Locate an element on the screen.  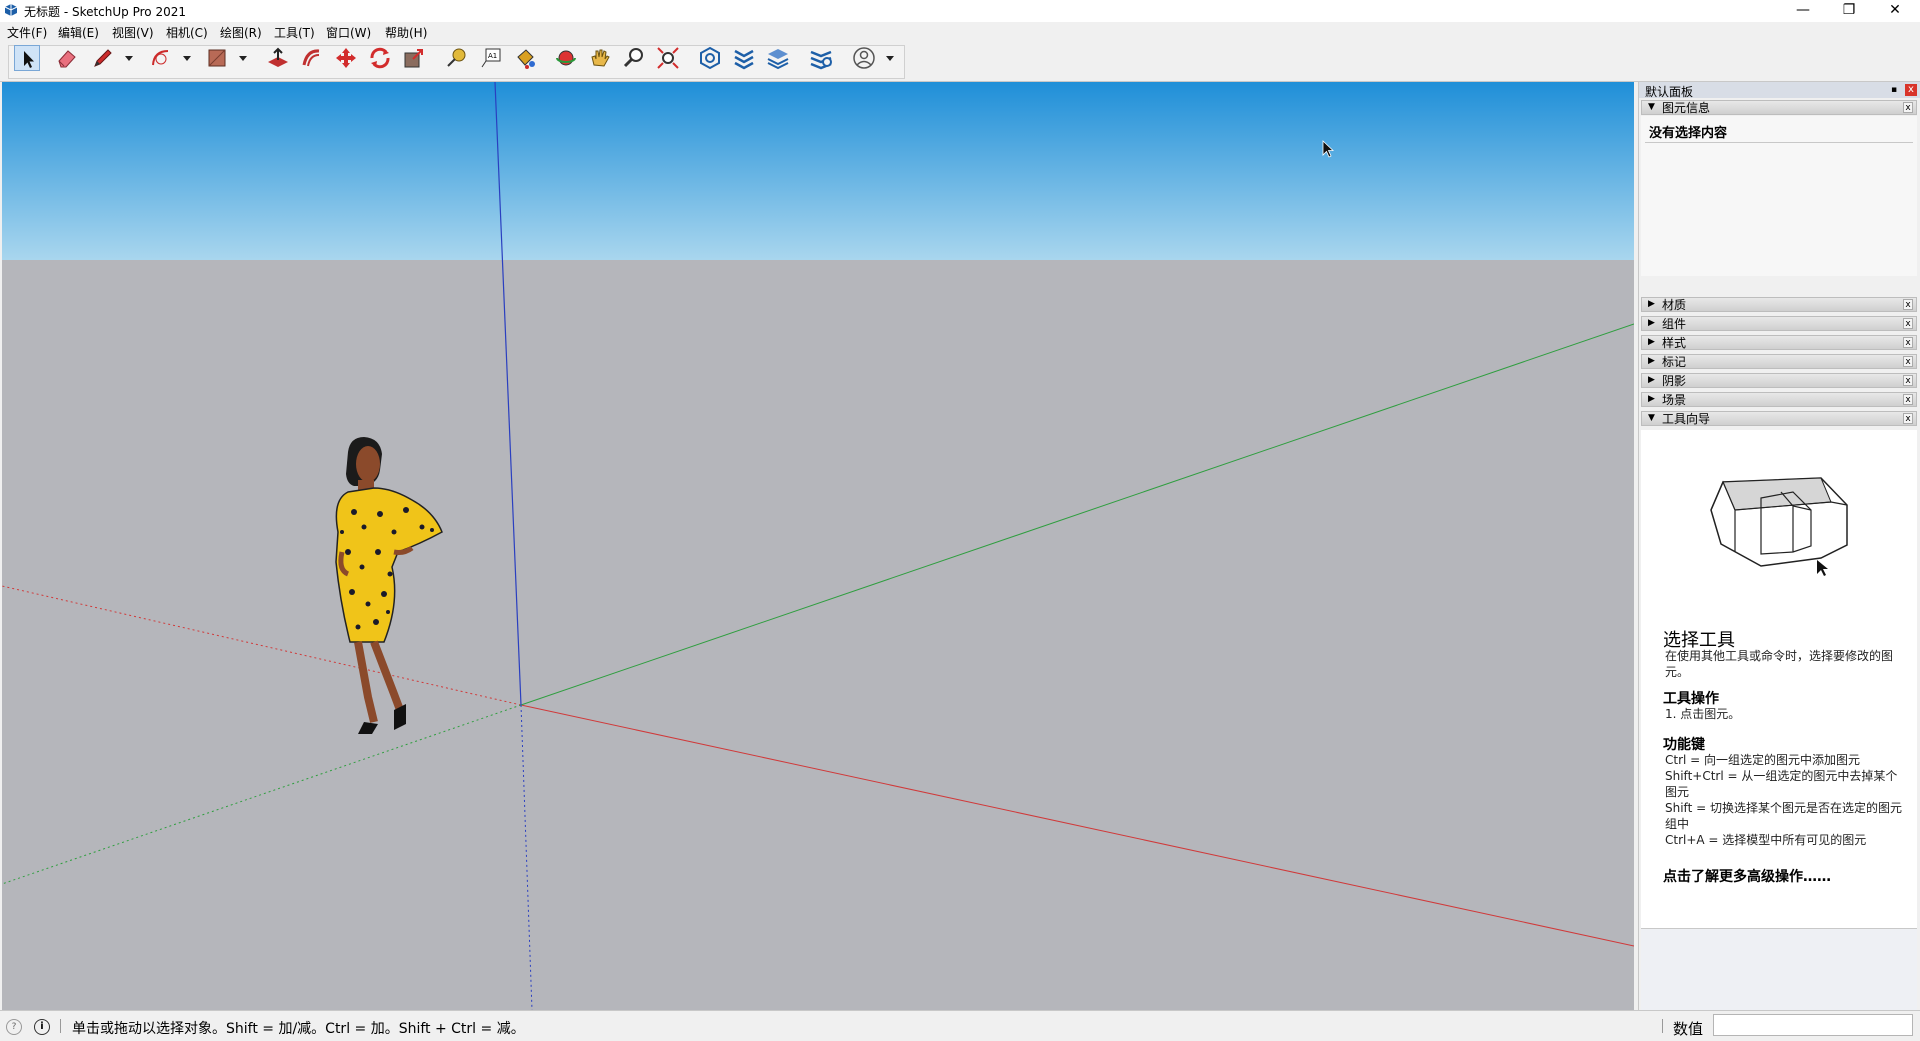
instructor-toggle-icon: i is located at coordinates (42, 1027).